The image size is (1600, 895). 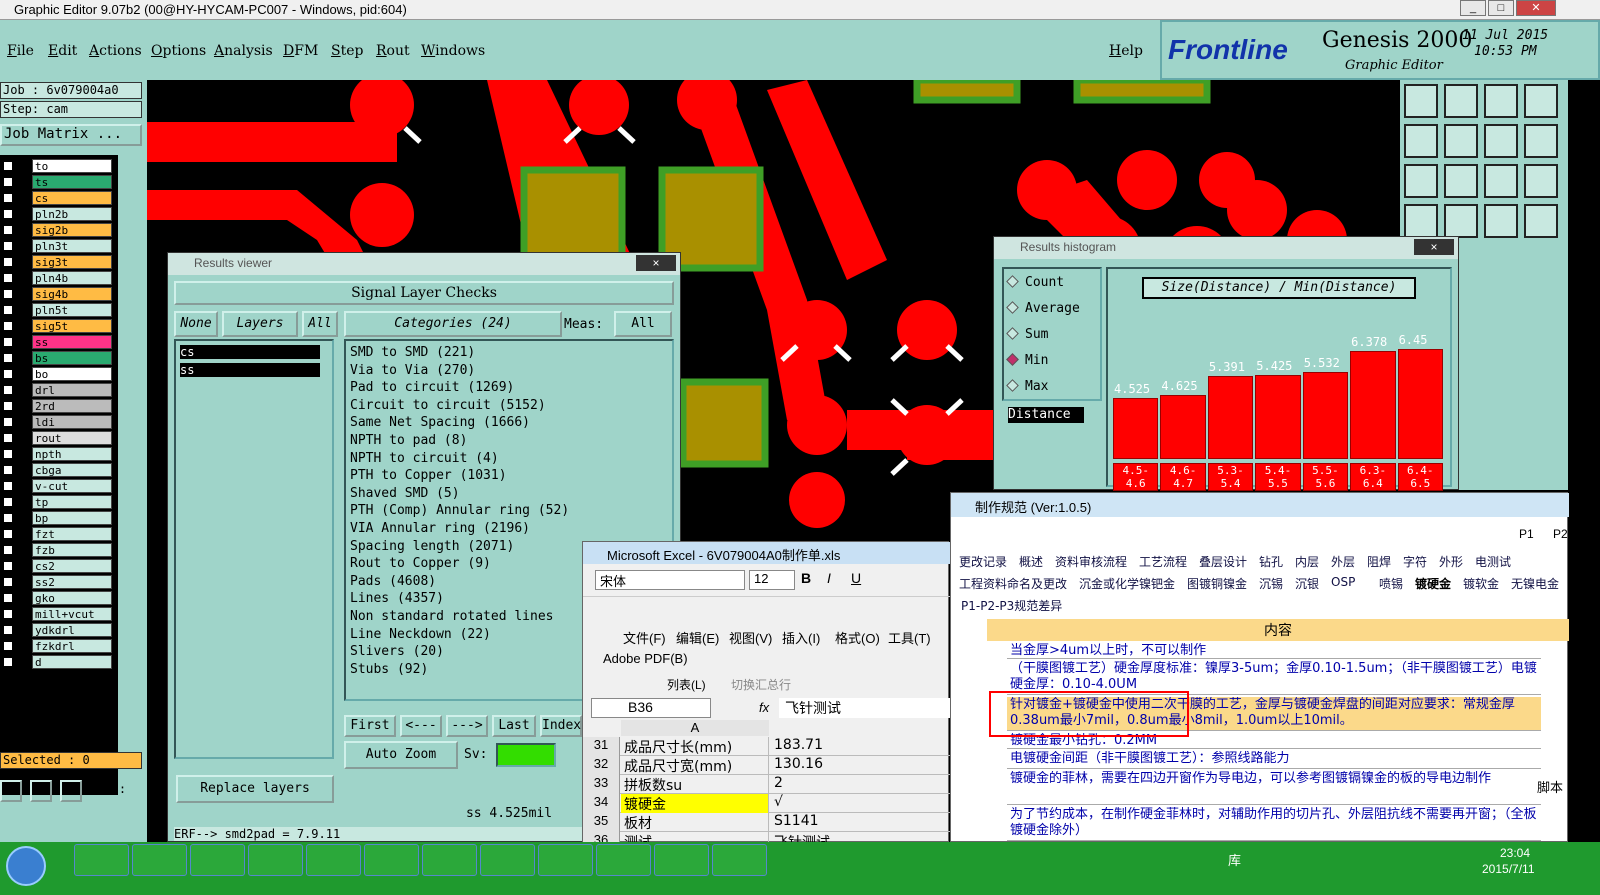 I want to click on menu-actions: Actions, so click(x=115, y=51).